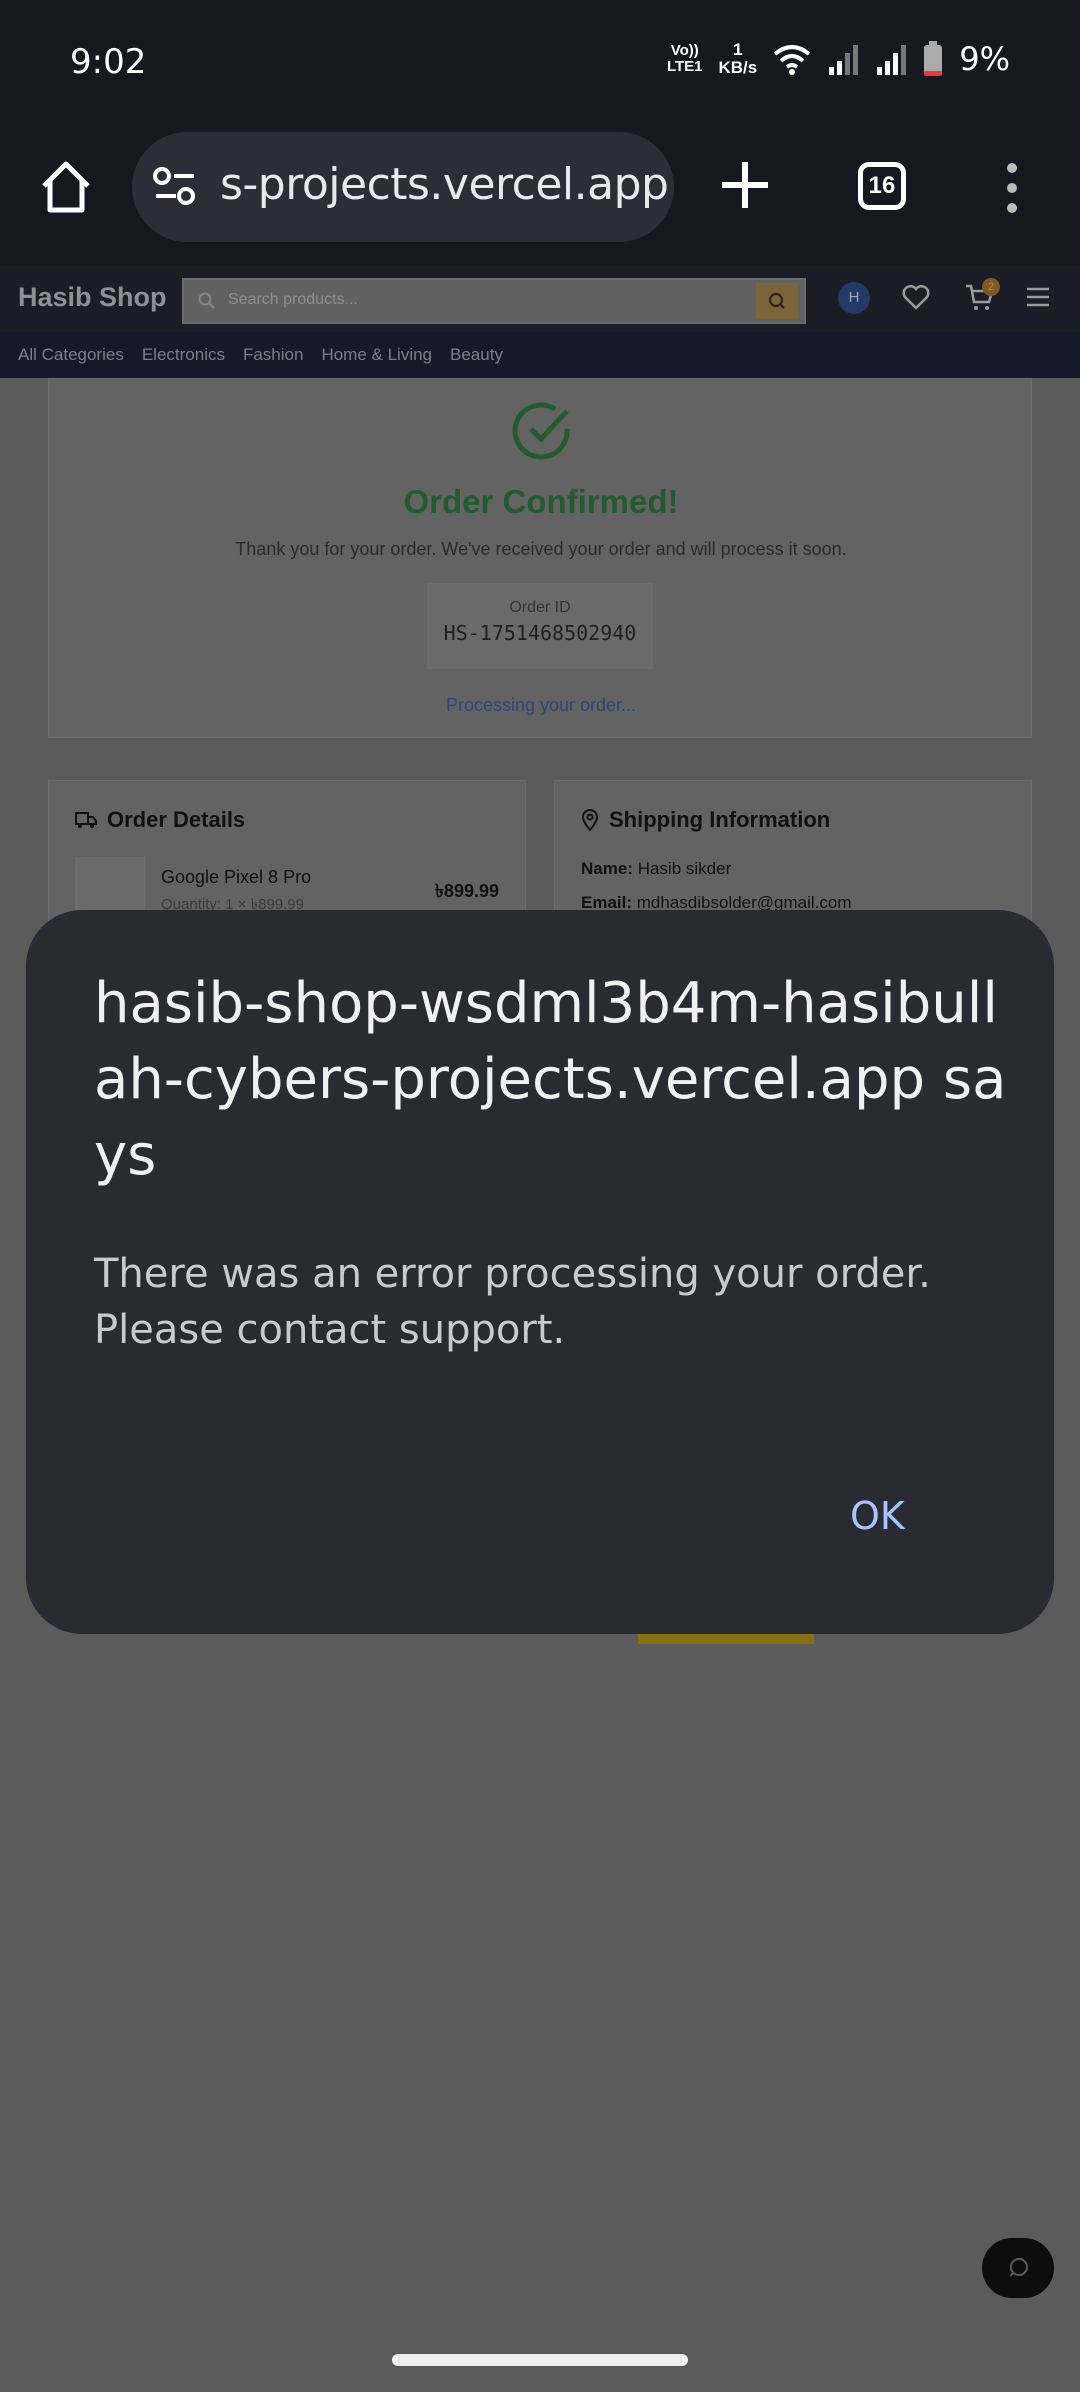 The image size is (1080, 2392). I want to click on home-icon, so click(66, 186).